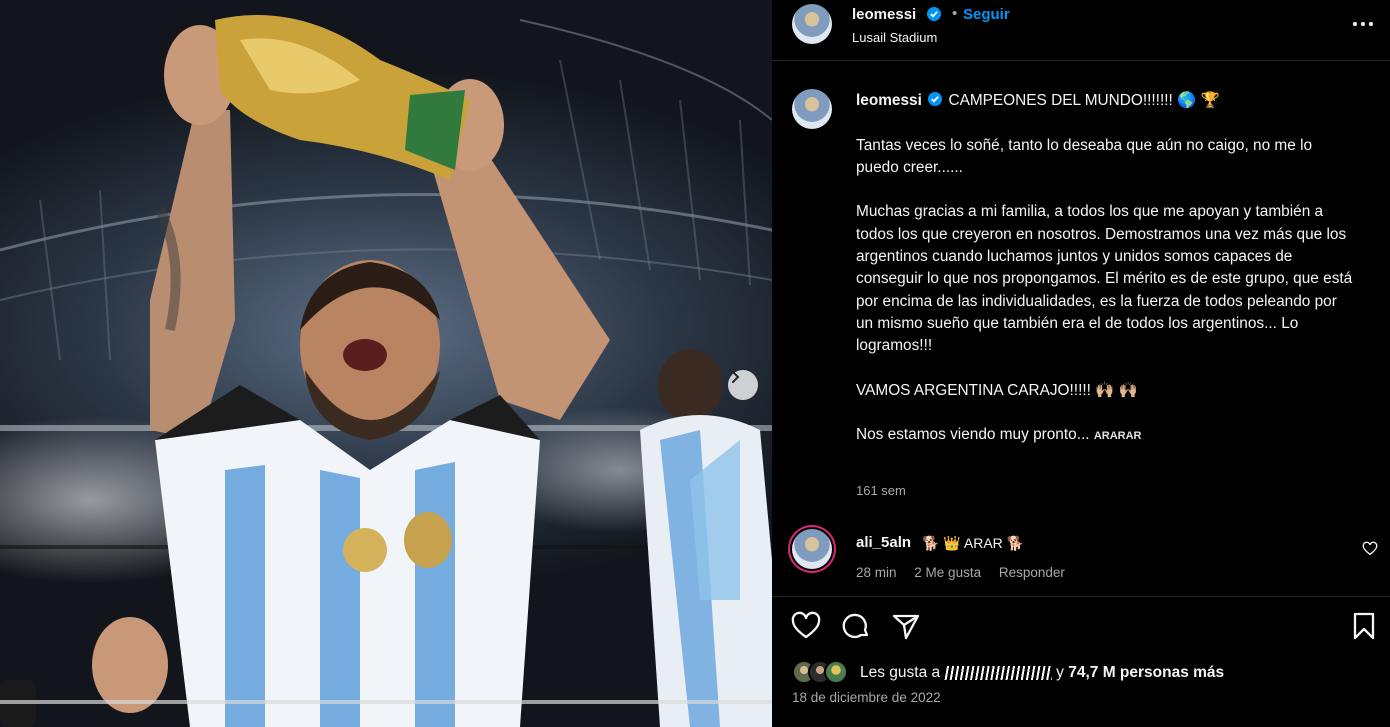 Image resolution: width=1390 pixels, height=727 pixels. What do you see at coordinates (881, 490) in the screenshot?
I see `caption-timestamp: 161 sem` at bounding box center [881, 490].